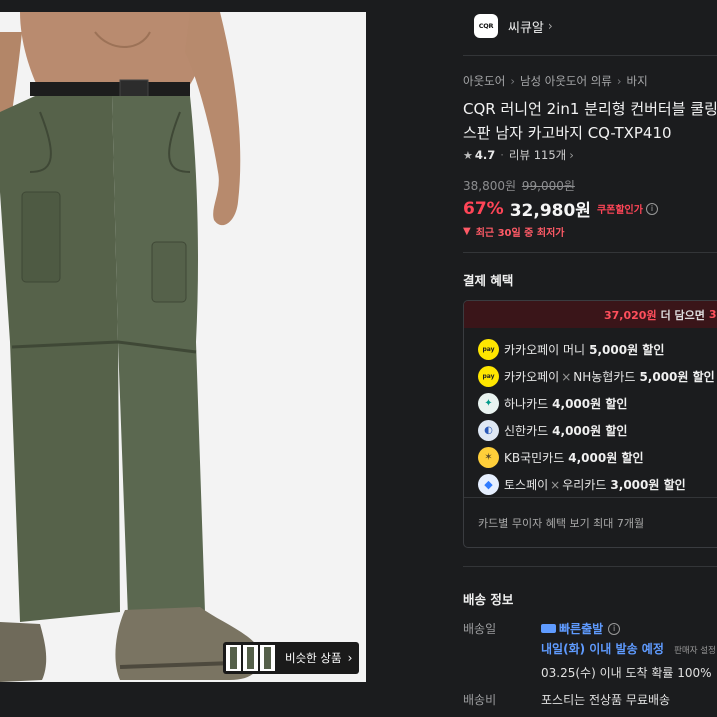 The image size is (717, 717). What do you see at coordinates (712, 314) in the screenshot?
I see `benefit-banner-more: 3,0` at bounding box center [712, 314].